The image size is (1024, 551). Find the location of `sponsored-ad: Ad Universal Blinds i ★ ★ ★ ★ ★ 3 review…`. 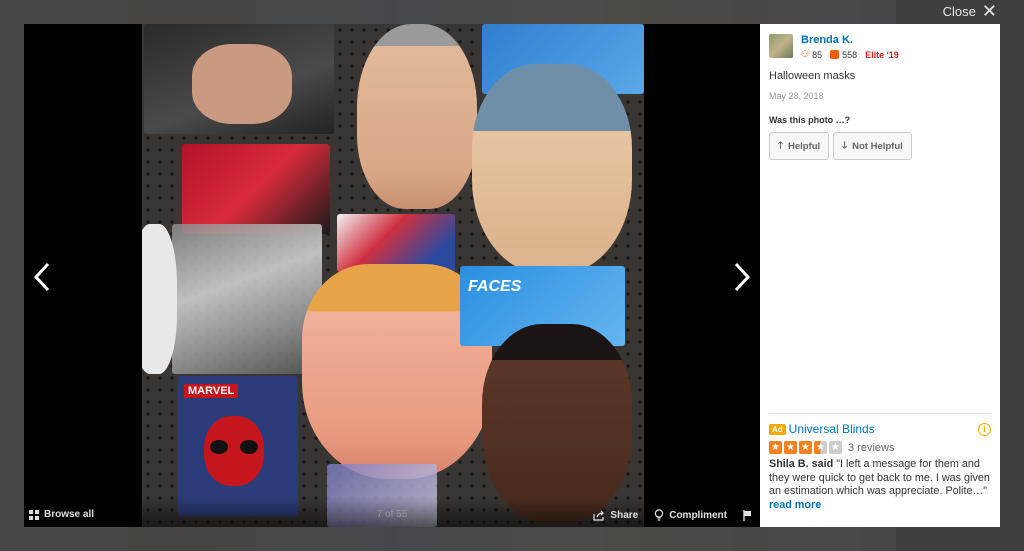

sponsored-ad: Ad Universal Blinds i ★ ★ ★ ★ ★ 3 review… is located at coordinates (880, 462).